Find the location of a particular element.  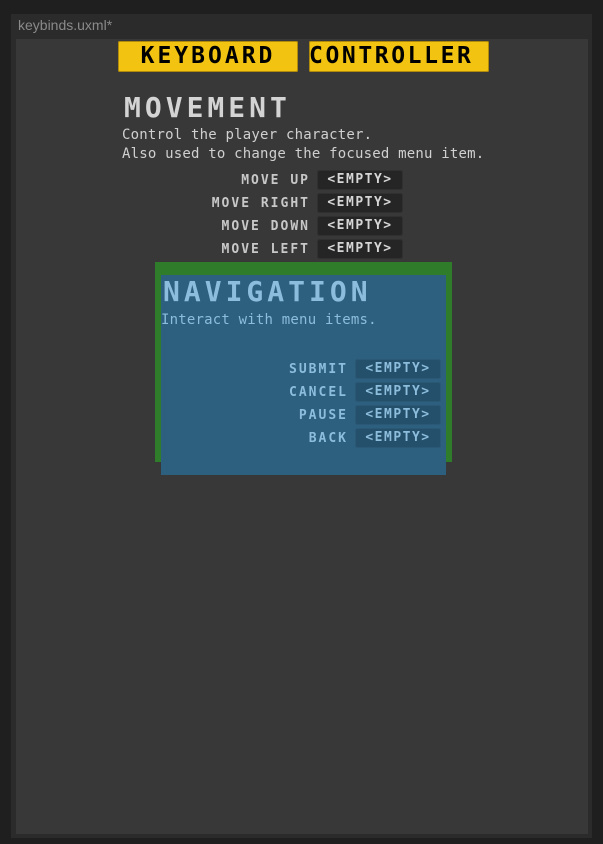

movement-title: Movement is located at coordinates (207, 107).